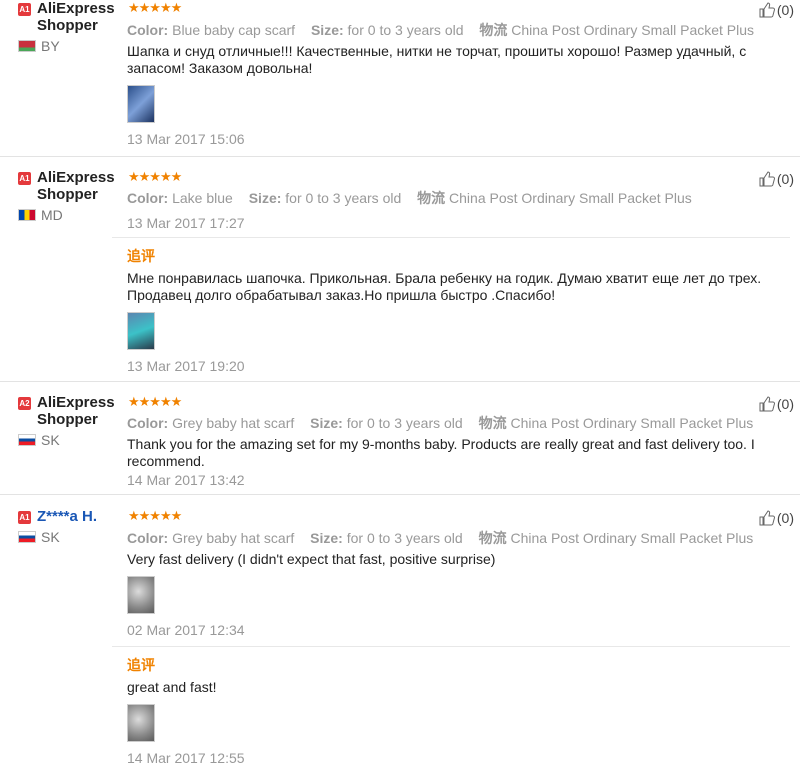 The width and height of the screenshot is (800, 766). Describe the element at coordinates (50, 46) in the screenshot. I see `country-code: BY` at that location.